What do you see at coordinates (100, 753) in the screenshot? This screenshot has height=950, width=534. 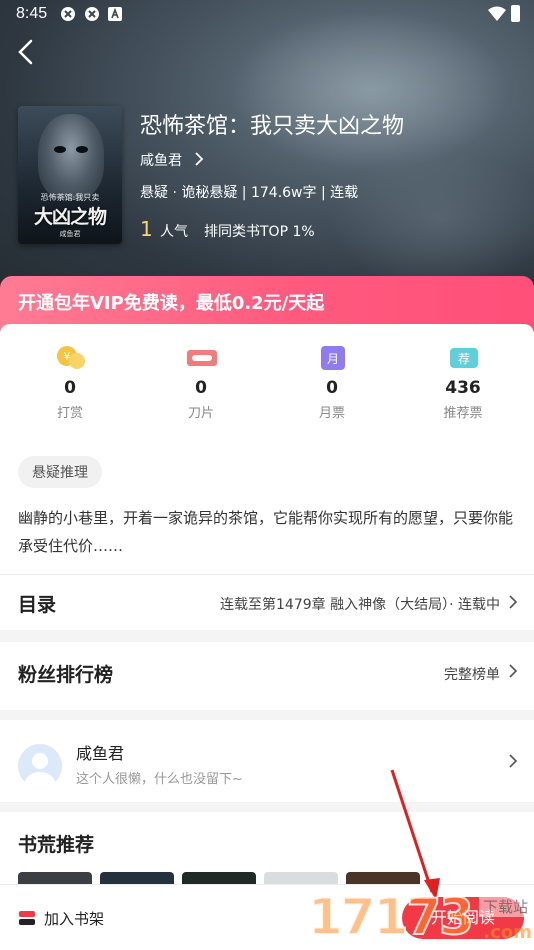 I see `author-name: 咸鱼君` at bounding box center [100, 753].